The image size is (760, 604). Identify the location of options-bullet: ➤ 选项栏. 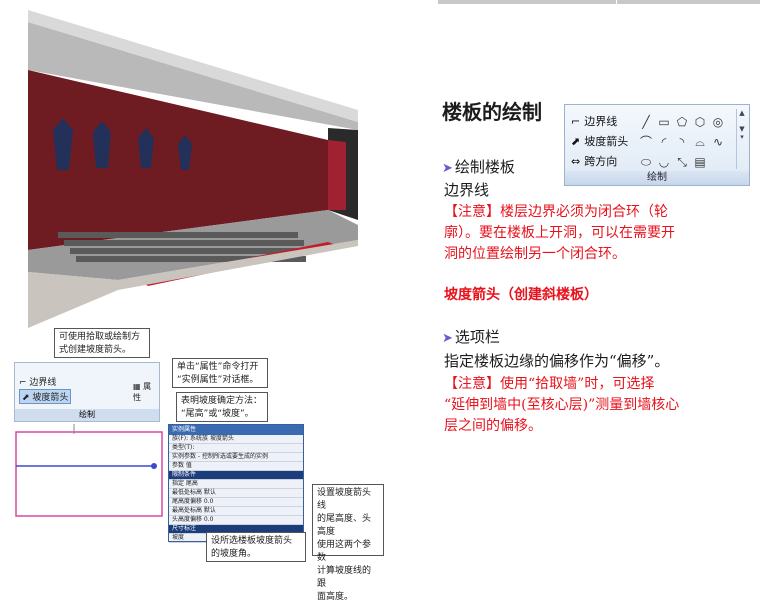
(471, 336).